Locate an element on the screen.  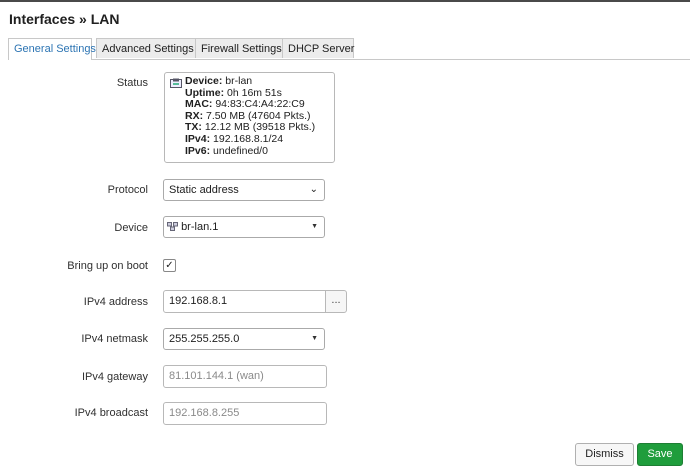
device-value: br-lan.1 is located at coordinates (200, 227).